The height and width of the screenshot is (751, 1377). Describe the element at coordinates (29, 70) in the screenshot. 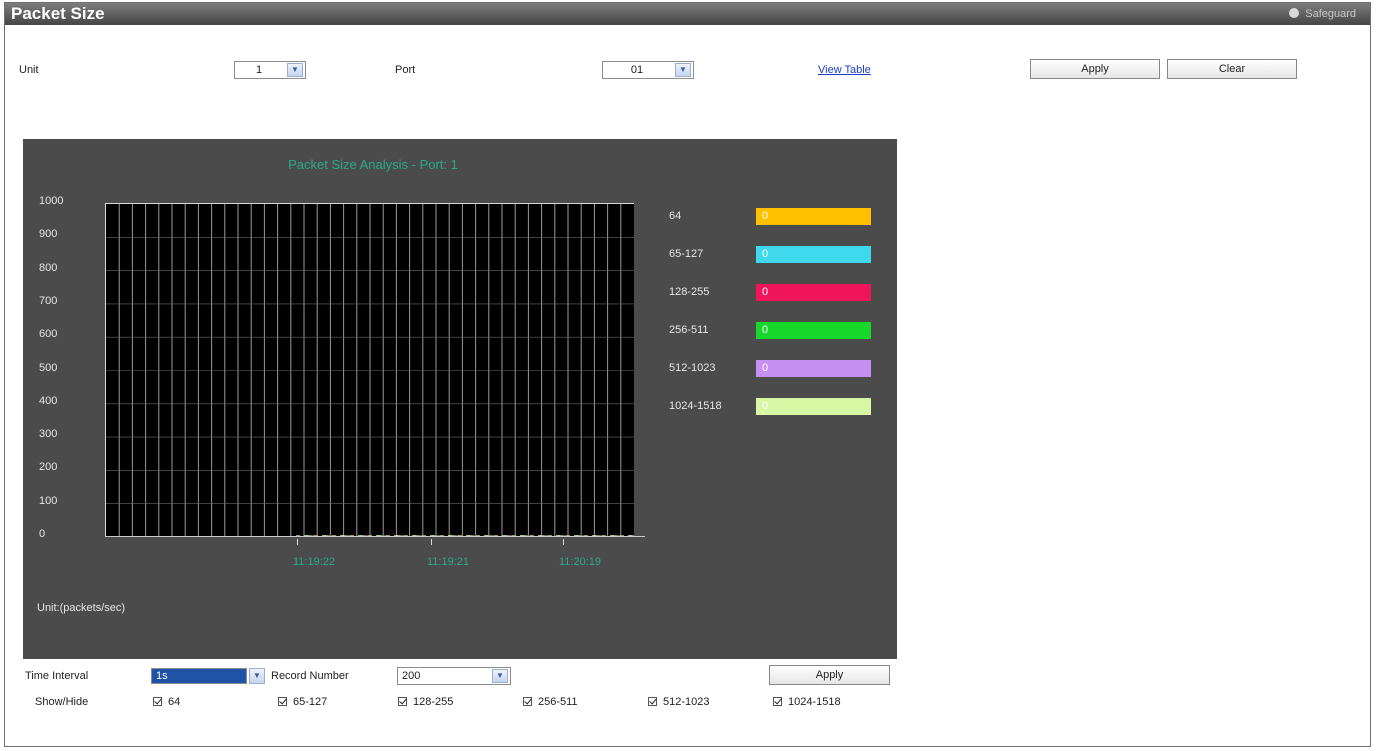

I see `unit-label: Unit` at that location.